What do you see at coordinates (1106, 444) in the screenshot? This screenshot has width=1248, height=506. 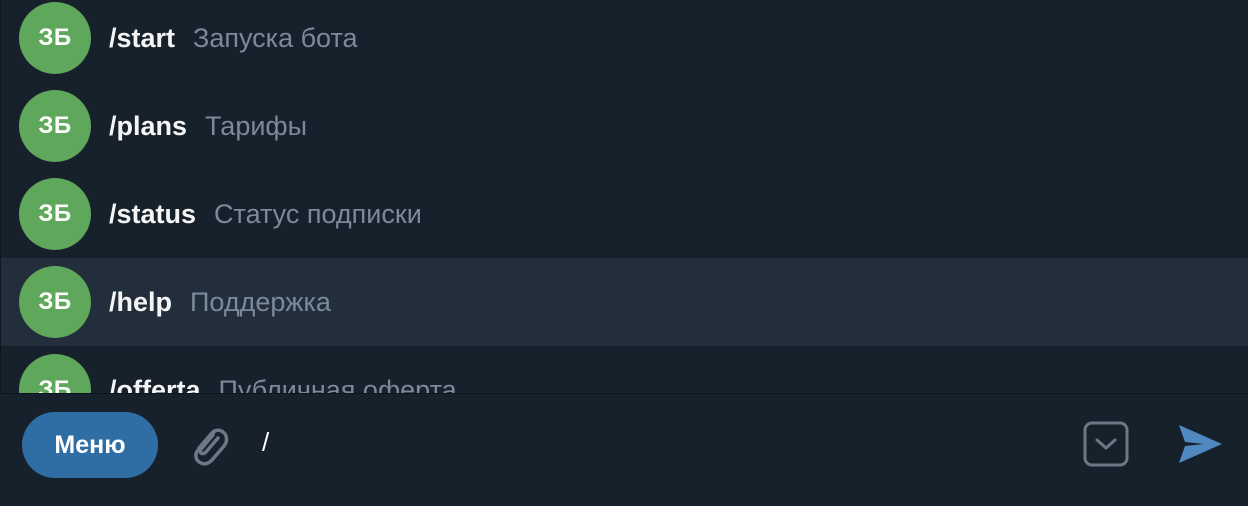 I see `chevron-down-square-icon` at bounding box center [1106, 444].